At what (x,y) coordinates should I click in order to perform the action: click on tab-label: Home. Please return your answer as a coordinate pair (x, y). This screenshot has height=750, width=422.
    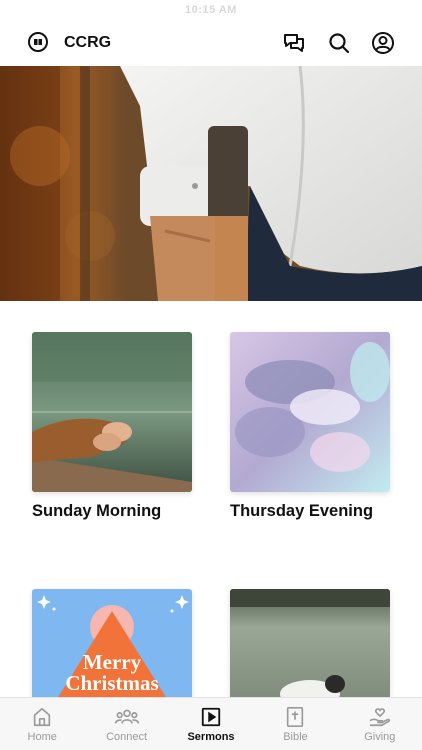
    Looking at the image, I should click on (42, 737).